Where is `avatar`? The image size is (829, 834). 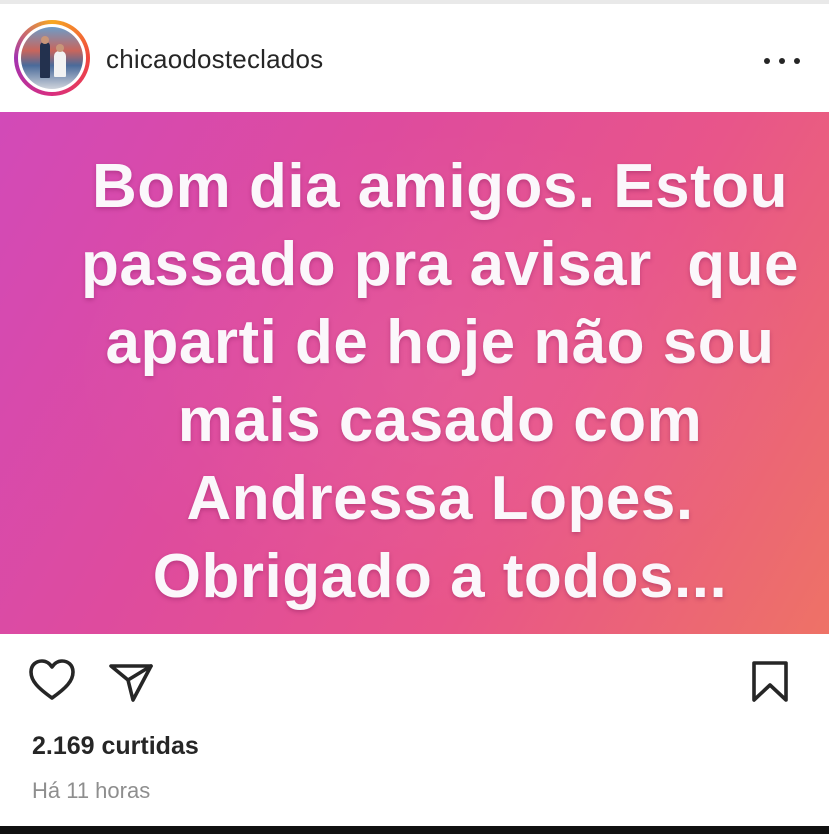
avatar is located at coordinates (52, 58).